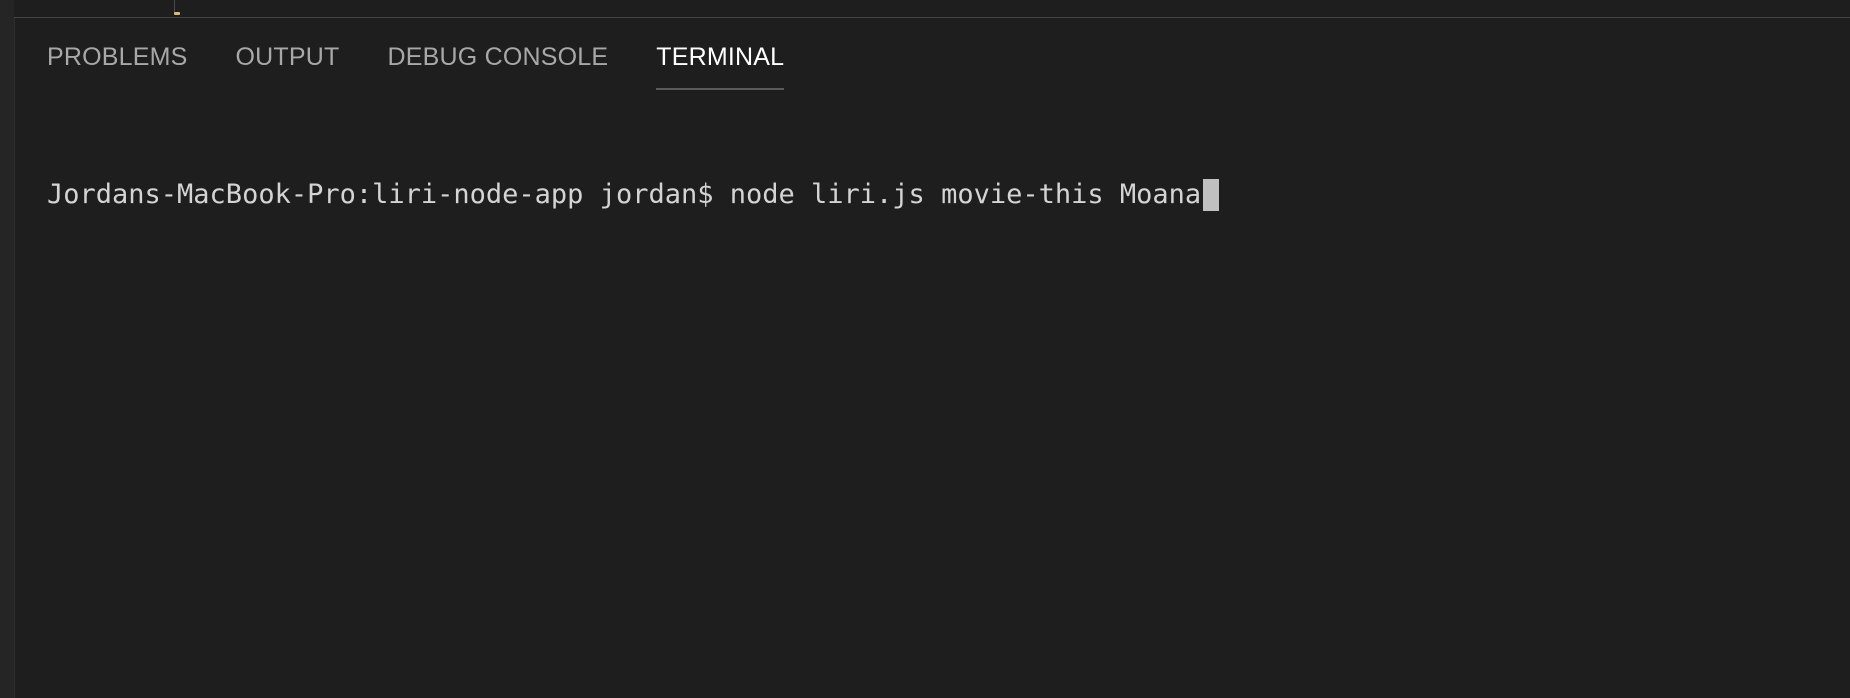 The image size is (1850, 698). Describe the element at coordinates (7, 349) in the screenshot. I see `activity-gutter` at that location.